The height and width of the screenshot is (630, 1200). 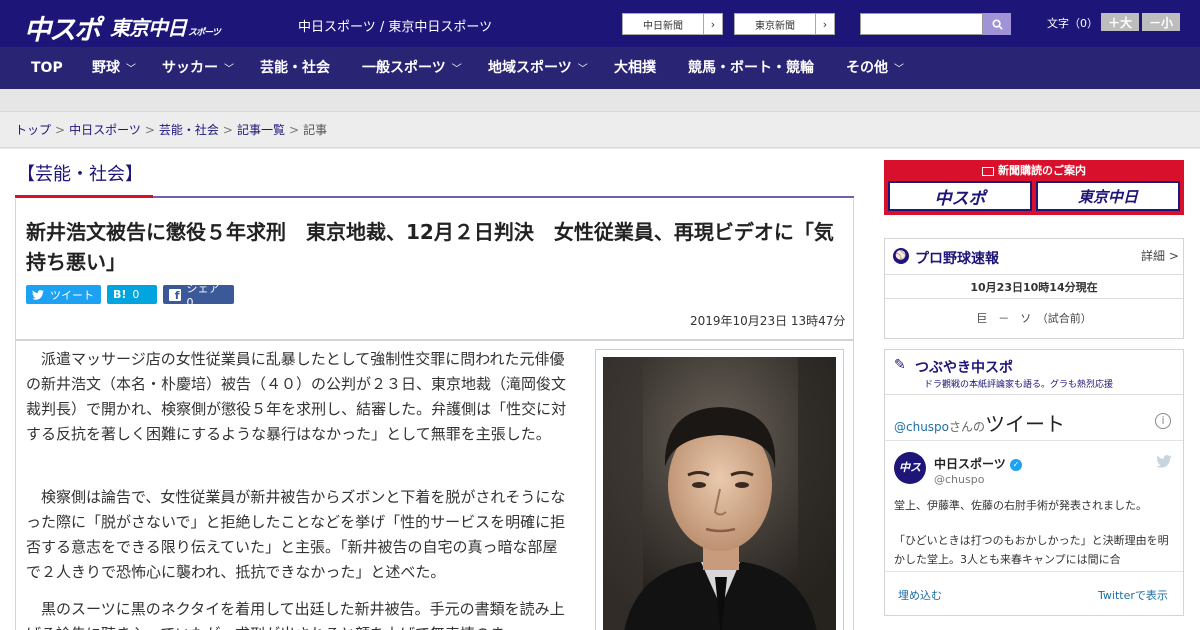 I want to click on nav-label: TOP, so click(x=47, y=68).